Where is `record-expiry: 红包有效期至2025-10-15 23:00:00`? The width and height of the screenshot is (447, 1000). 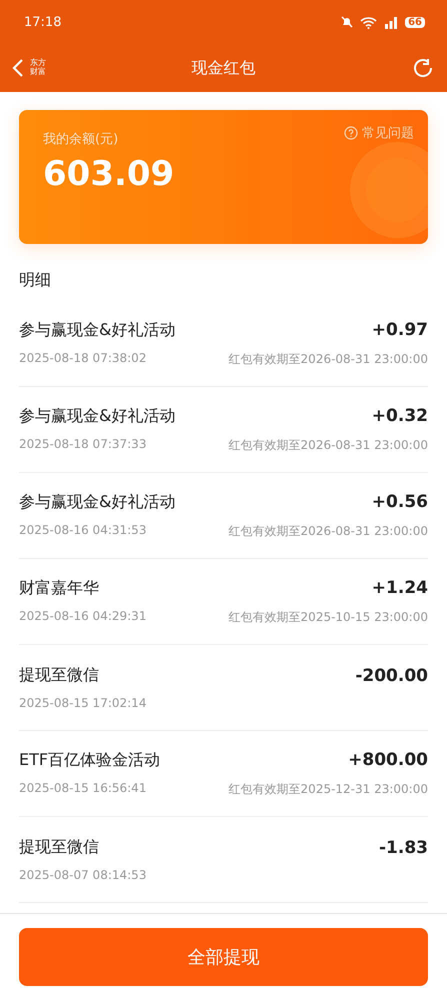 record-expiry: 红包有效期至2025-10-15 23:00:00 is located at coordinates (328, 617).